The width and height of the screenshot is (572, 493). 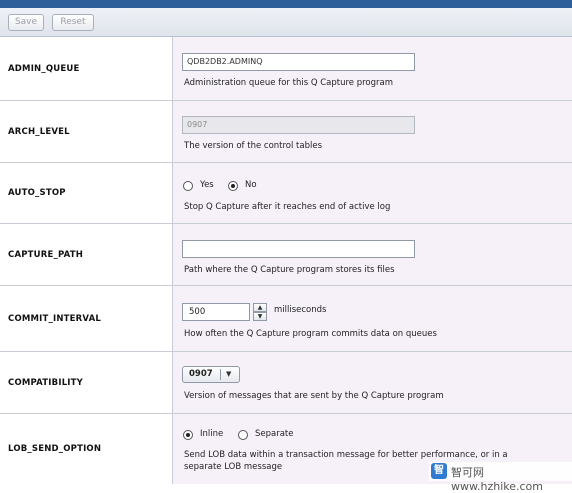 What do you see at coordinates (298, 62) in the screenshot?
I see `admin-queue-input: QDB2DB2.ADMINQ` at bounding box center [298, 62].